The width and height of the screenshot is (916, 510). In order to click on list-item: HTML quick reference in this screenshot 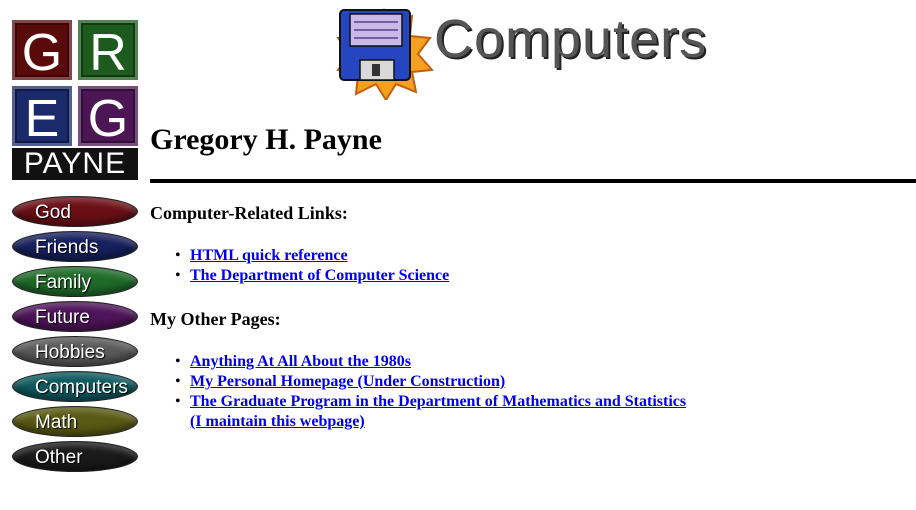, I will do `click(312, 256)`.